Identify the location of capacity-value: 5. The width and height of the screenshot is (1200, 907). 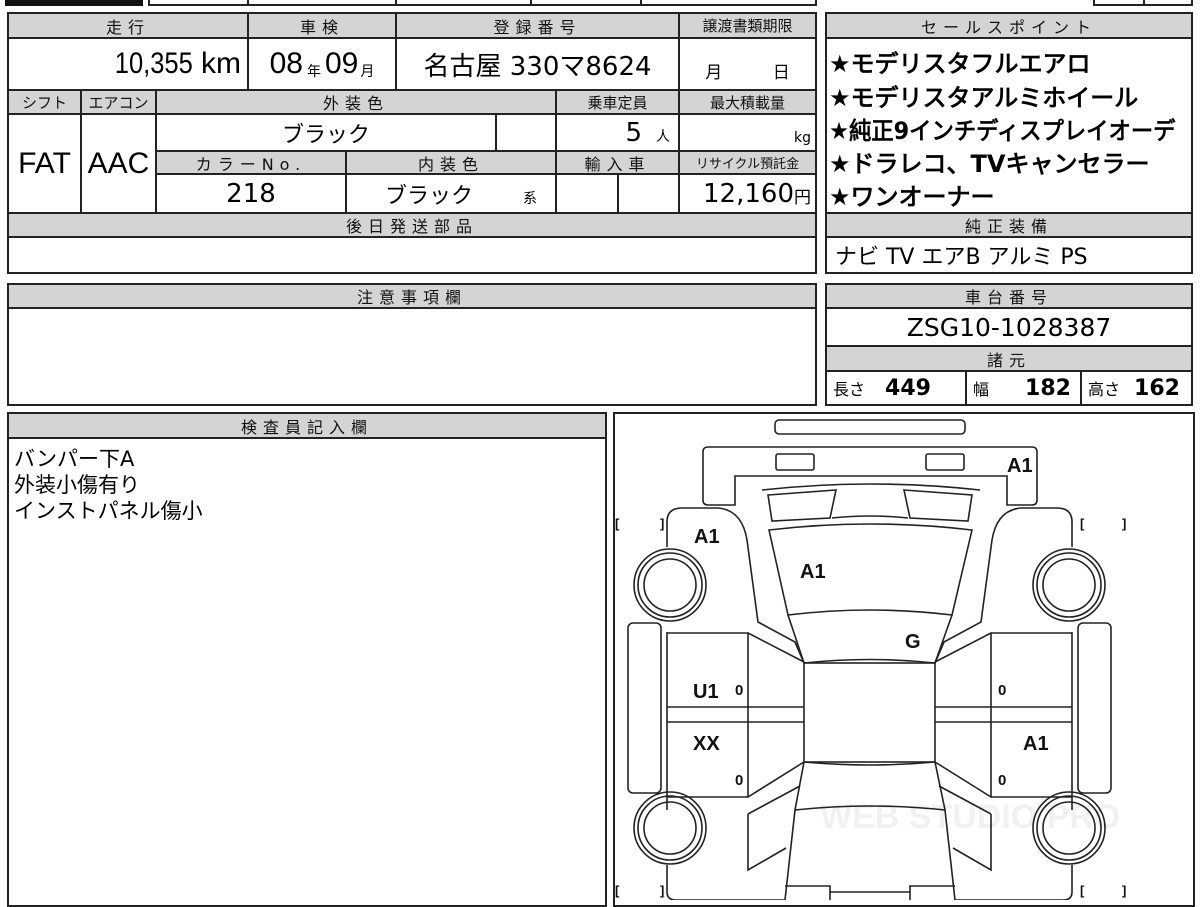
(633, 132).